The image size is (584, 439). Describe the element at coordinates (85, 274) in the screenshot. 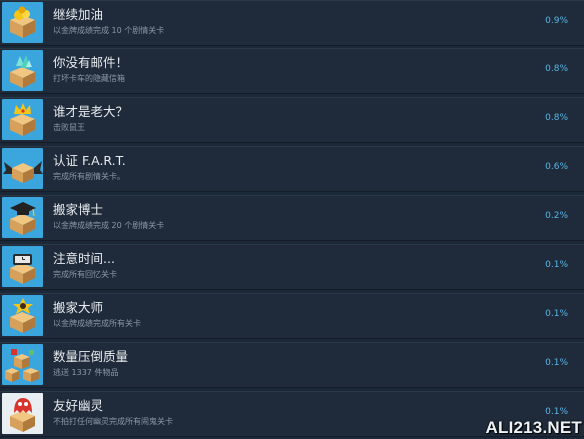

I see `achievement-description: 完成所有回忆关卡` at that location.